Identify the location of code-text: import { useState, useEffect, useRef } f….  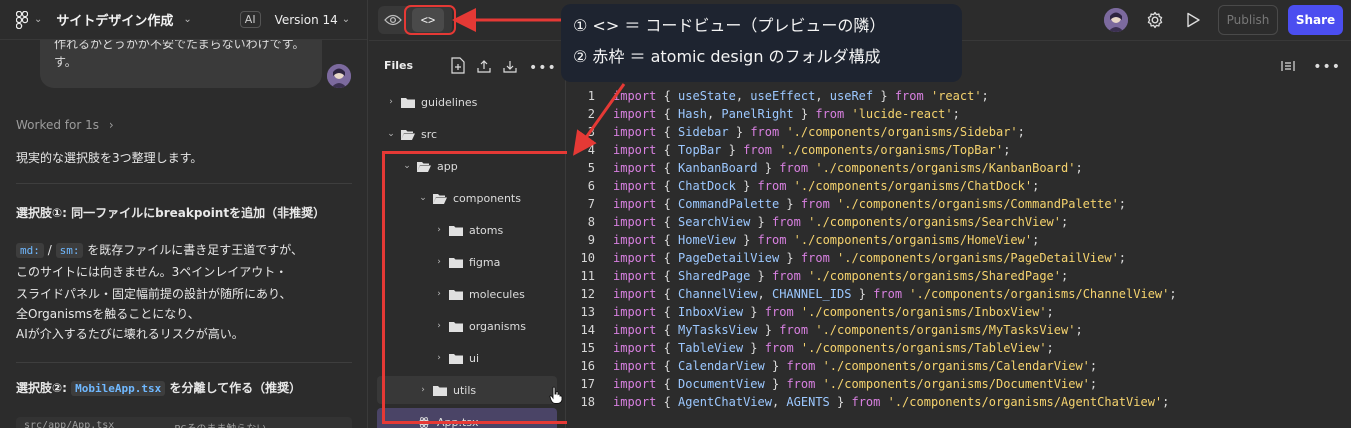
(801, 96).